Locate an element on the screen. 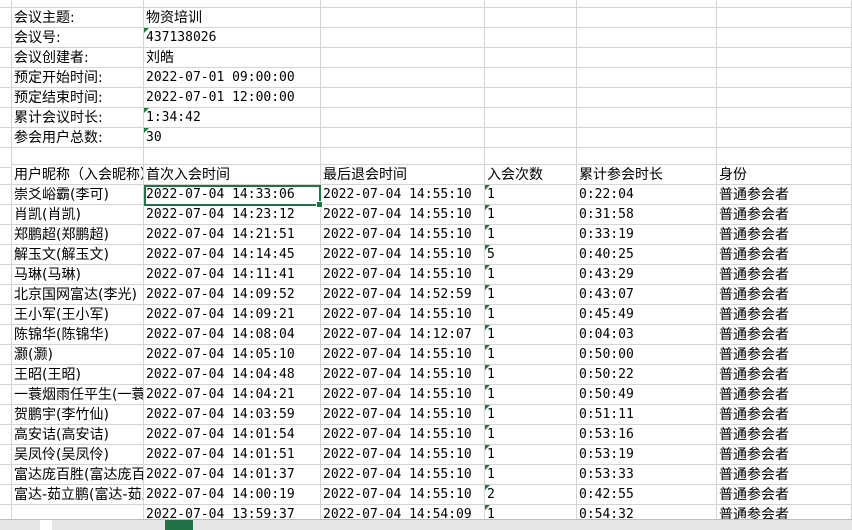 The image size is (852, 530). meta-users-label: 参会用户总数: is located at coordinates (78, 138).